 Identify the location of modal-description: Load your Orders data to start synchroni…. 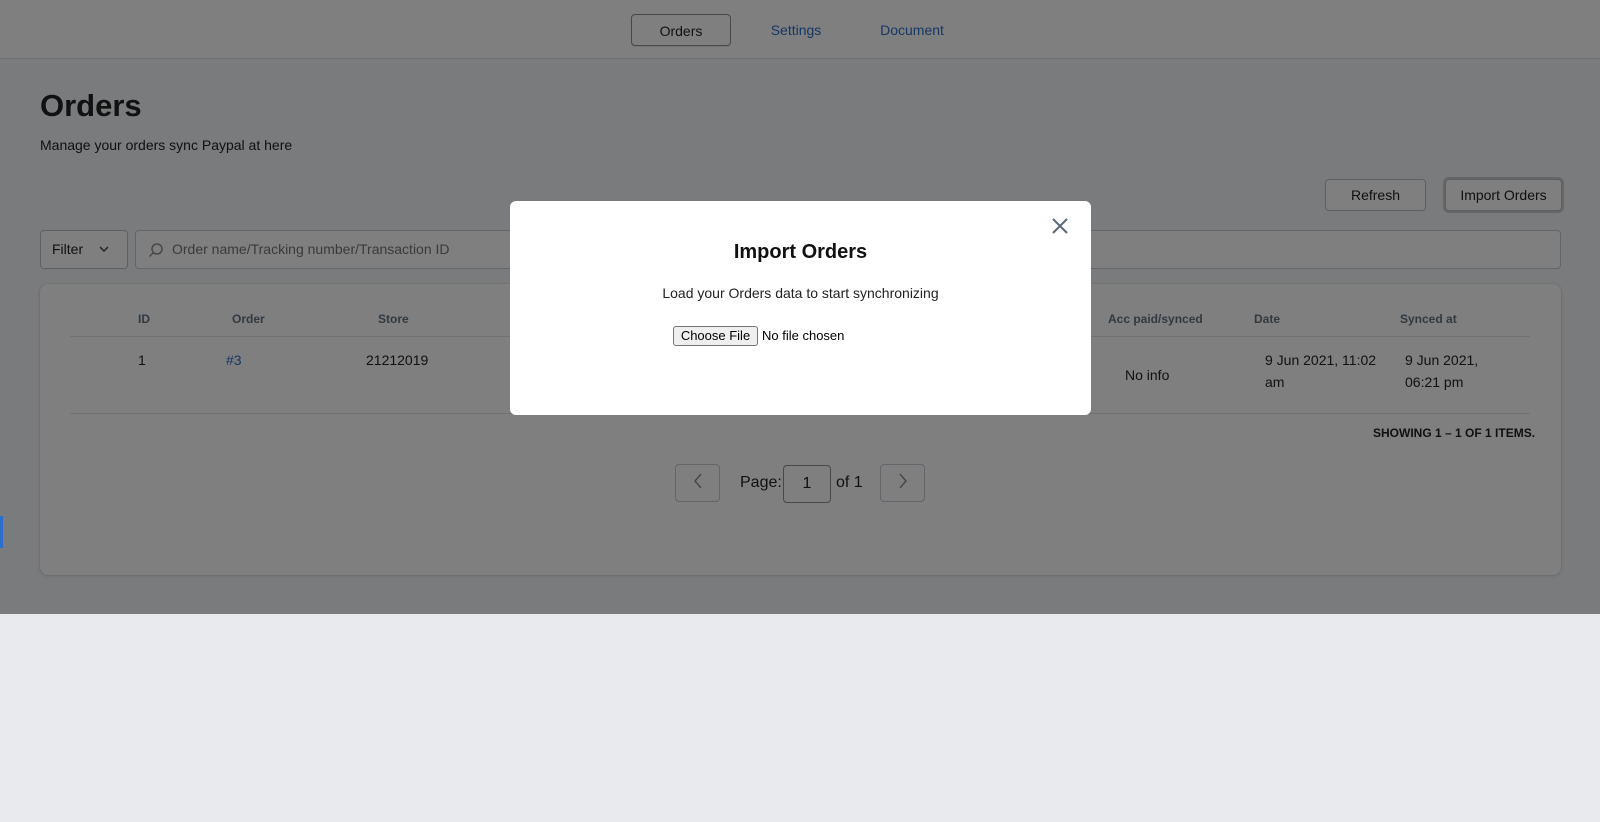
(800, 293).